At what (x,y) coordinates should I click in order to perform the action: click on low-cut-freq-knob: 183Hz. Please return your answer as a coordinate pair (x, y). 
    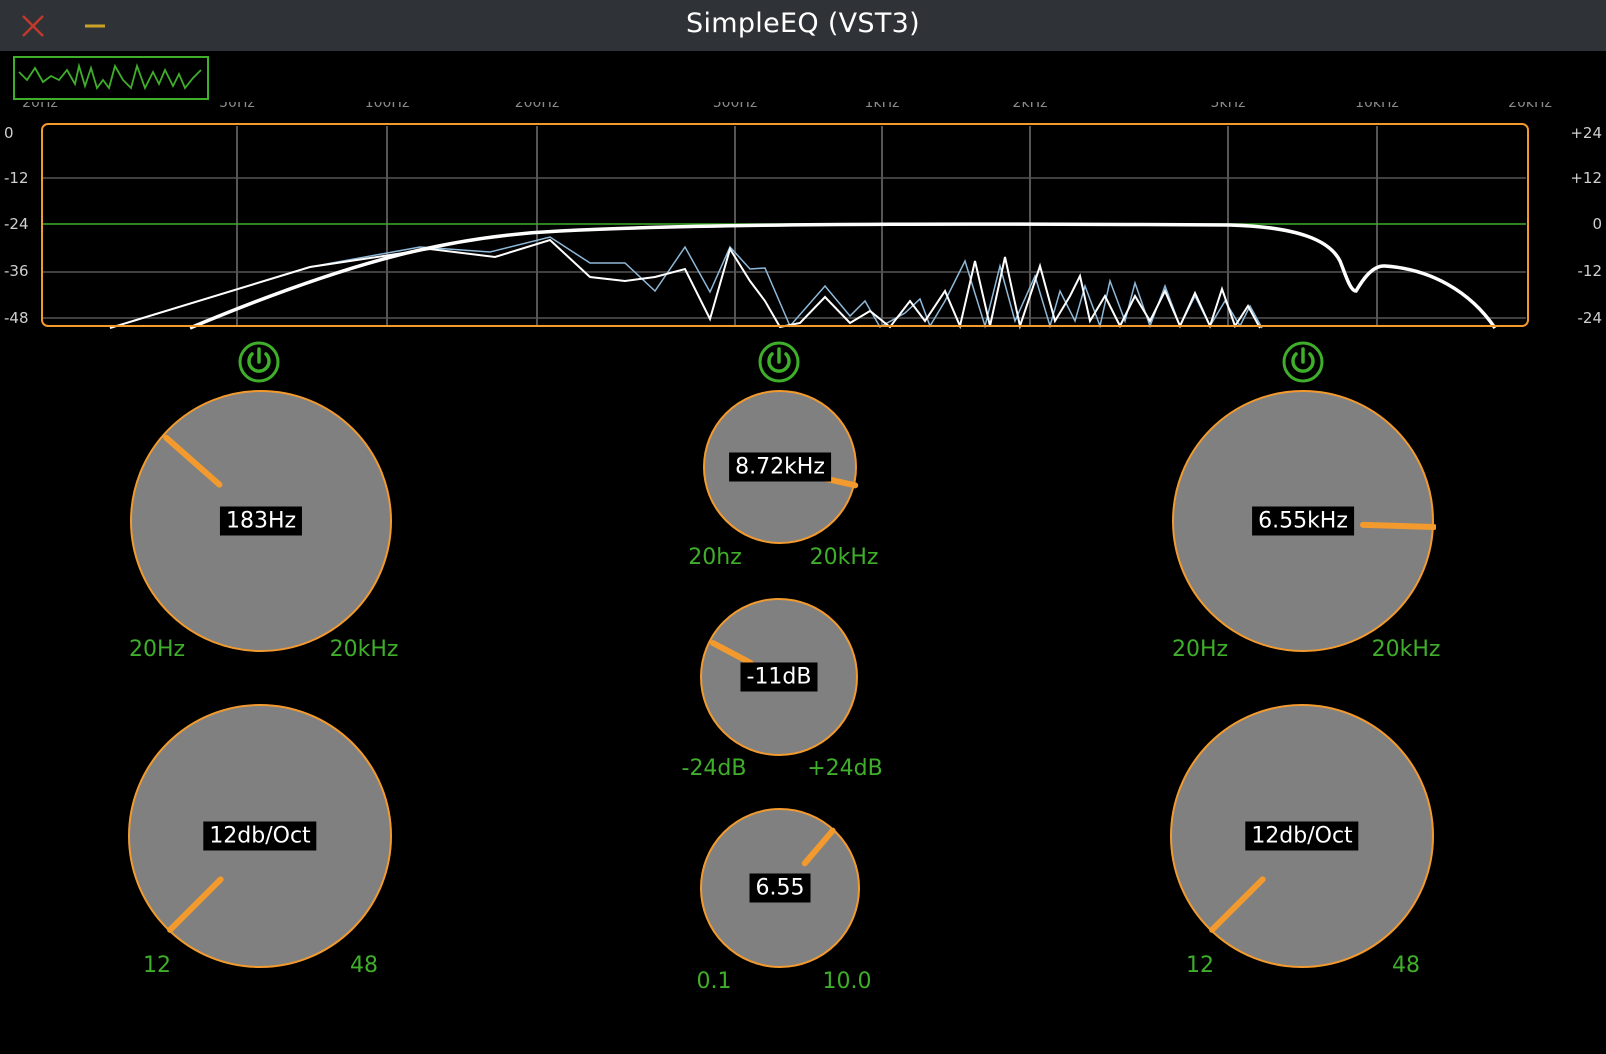
    Looking at the image, I should click on (261, 521).